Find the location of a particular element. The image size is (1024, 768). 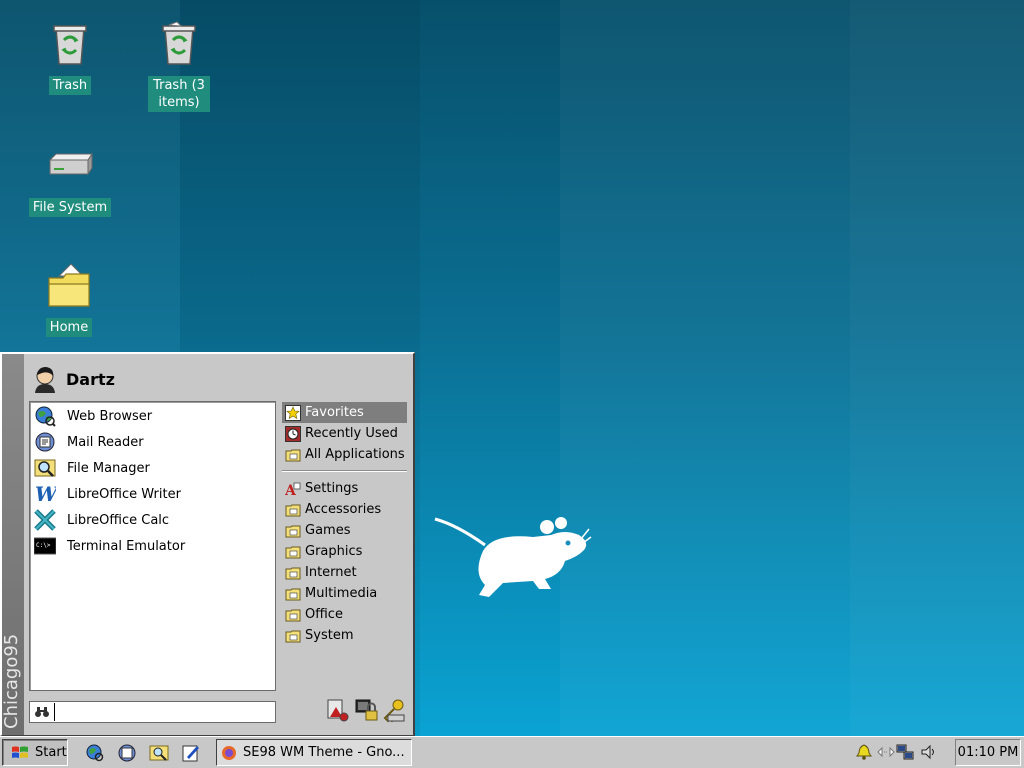

category-favorites: Favorites is located at coordinates (344, 412).